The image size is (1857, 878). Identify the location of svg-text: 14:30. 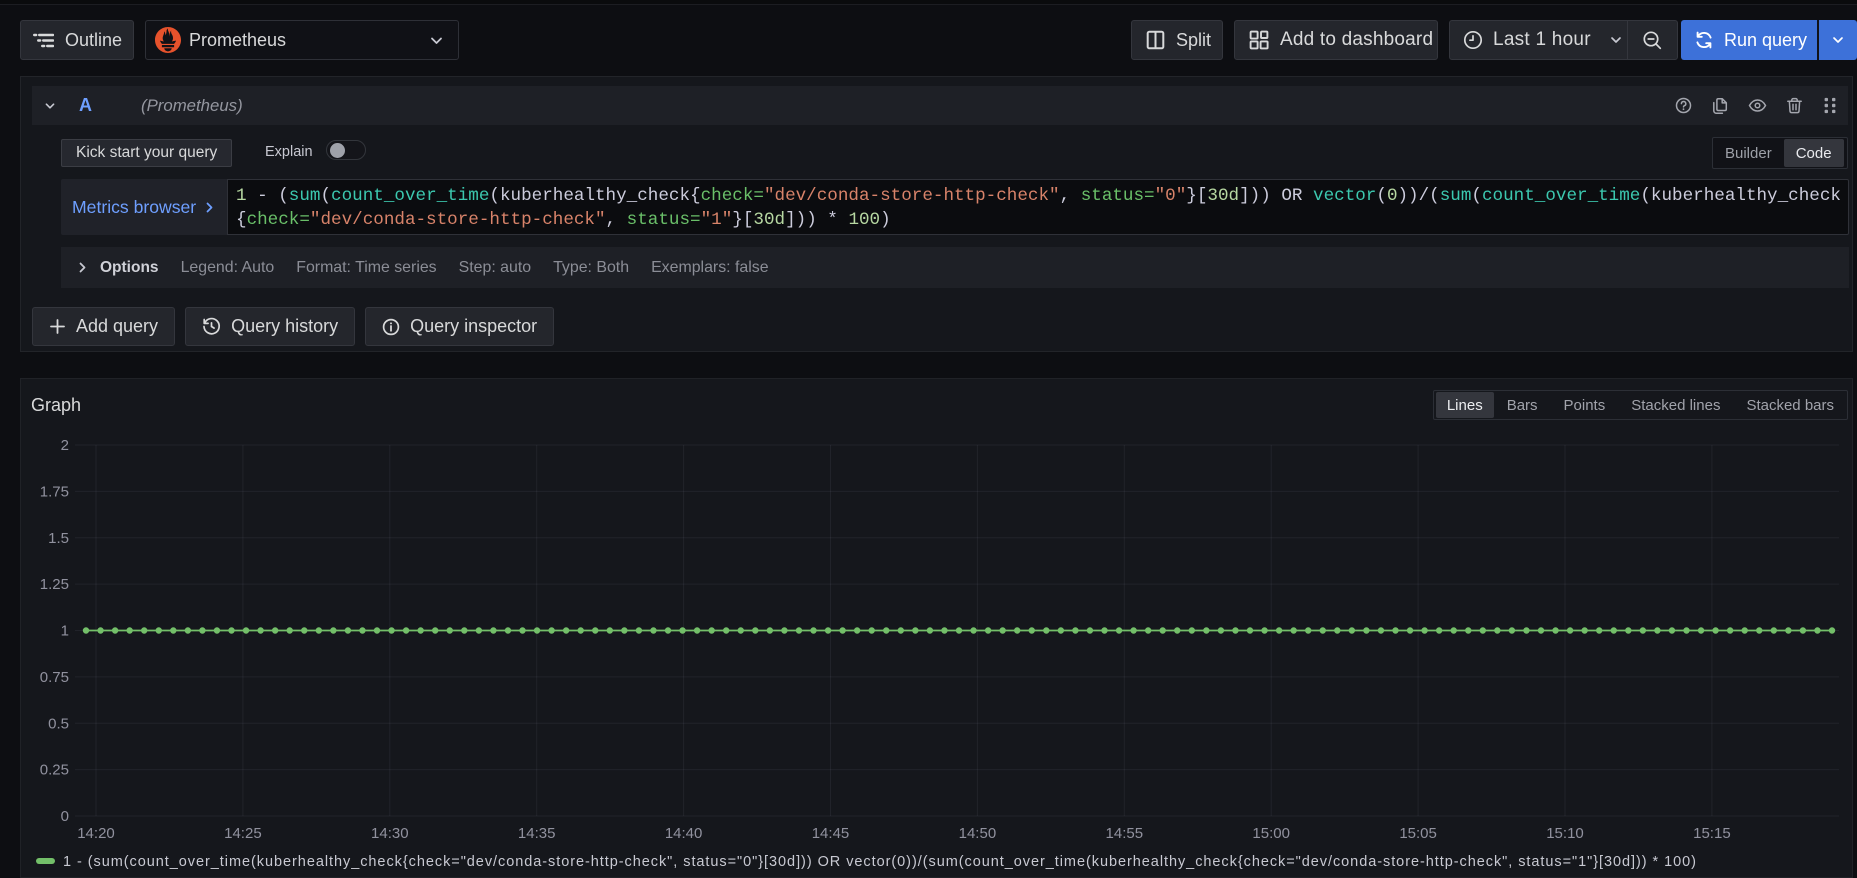
(390, 833).